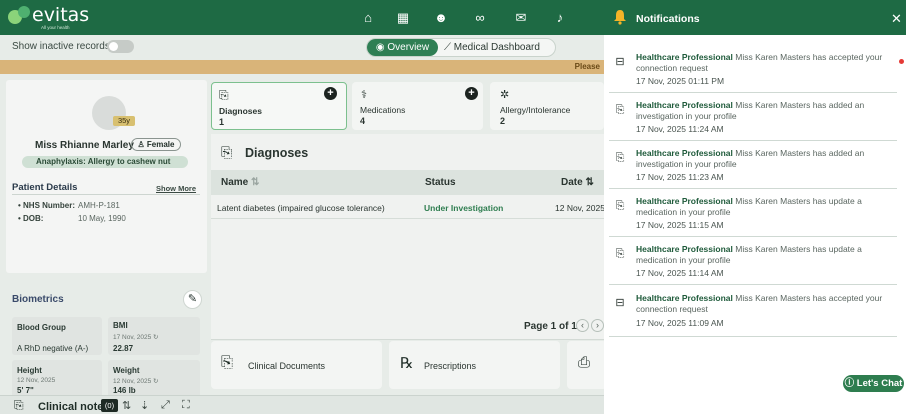 This screenshot has width=906, height=414. What do you see at coordinates (408, 47) in the screenshot?
I see `tab-overview-label: Overview` at bounding box center [408, 47].